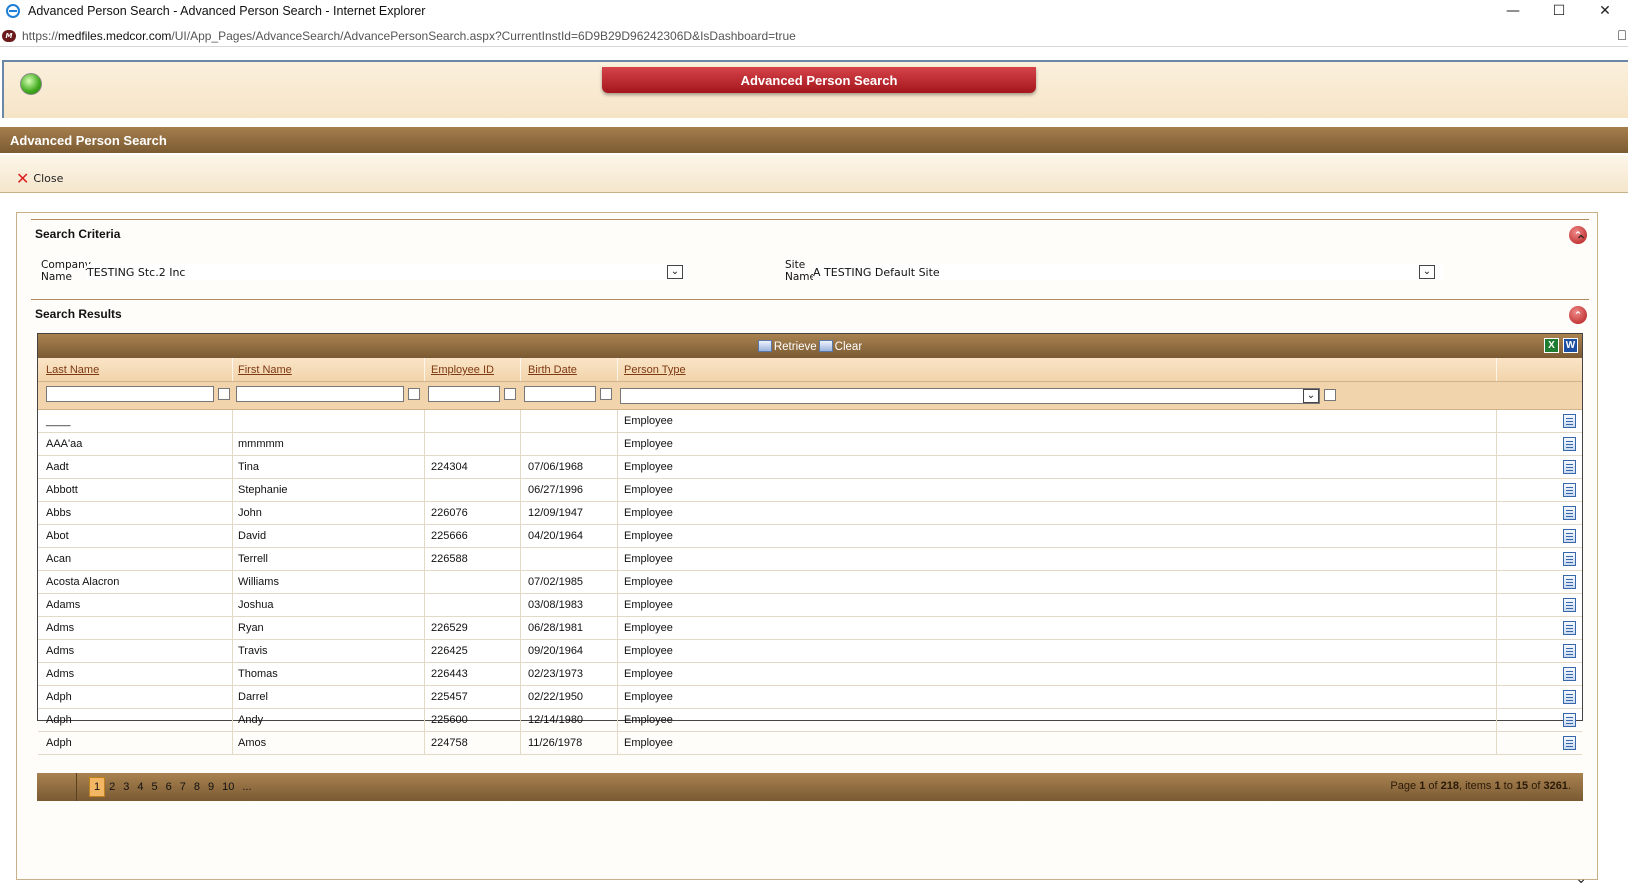 The image size is (1628, 887). What do you see at coordinates (810, 444) in the screenshot?
I see `table-row: AAA'aa mmmmm Employee` at bounding box center [810, 444].